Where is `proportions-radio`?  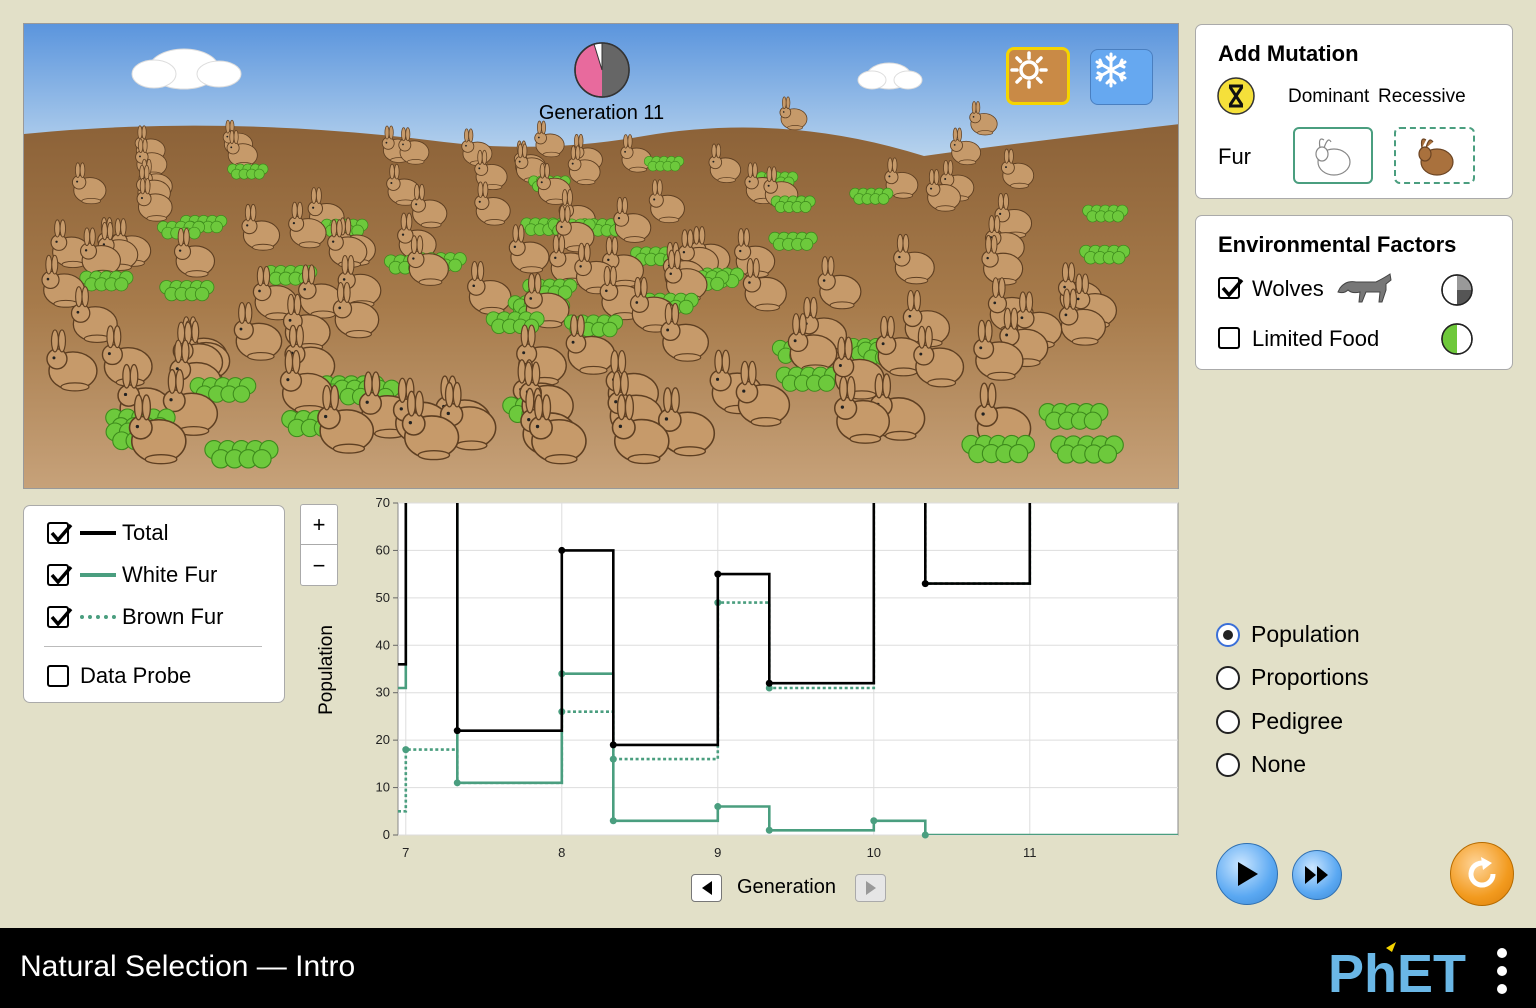 proportions-radio is located at coordinates (1228, 678).